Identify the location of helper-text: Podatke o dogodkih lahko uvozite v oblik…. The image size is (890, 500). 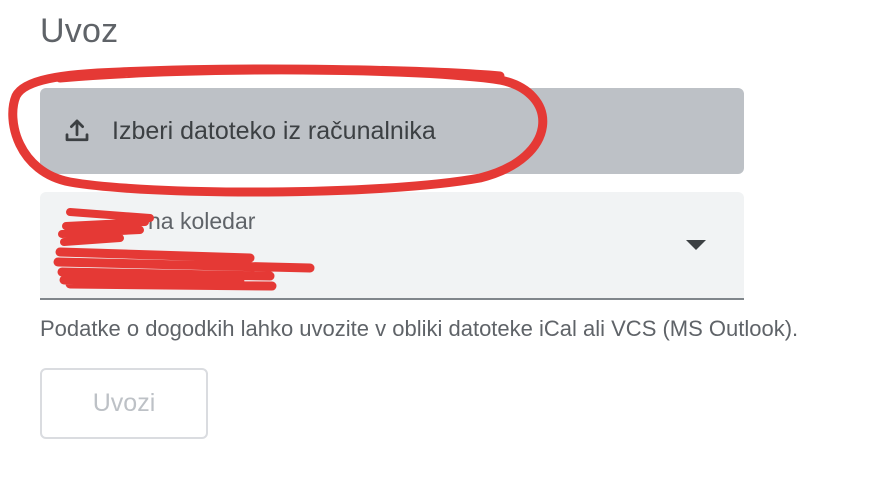
(419, 328).